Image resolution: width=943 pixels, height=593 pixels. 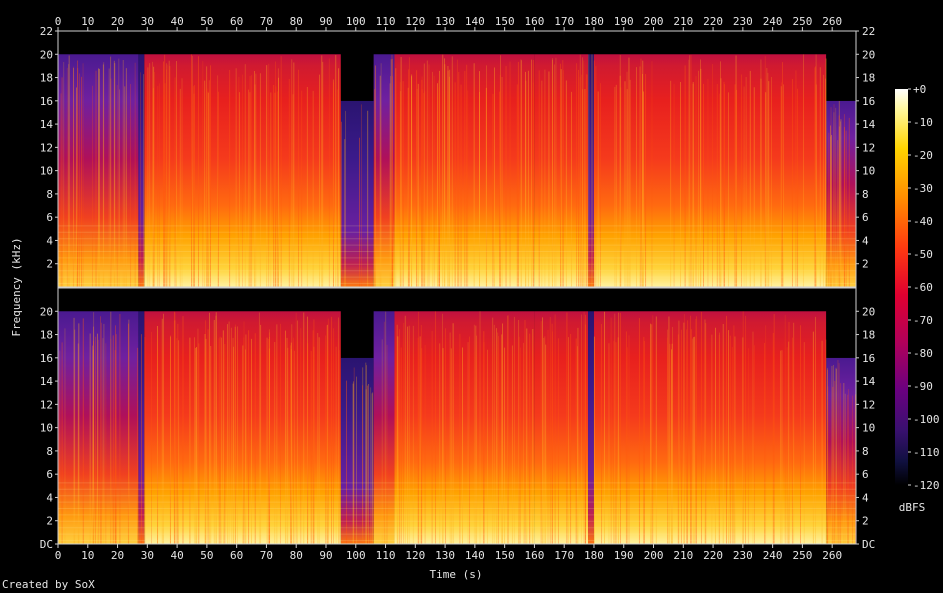 What do you see at coordinates (802, 555) in the screenshot?
I see `x-tick-label-bottom: 250` at bounding box center [802, 555].